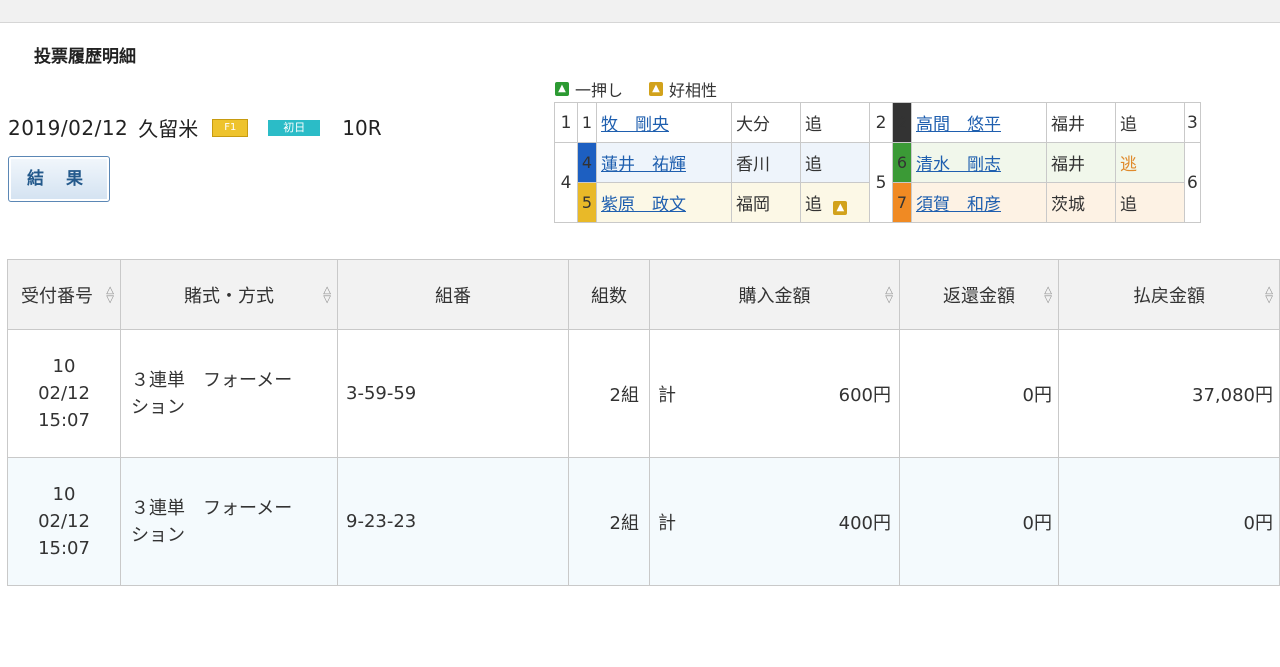 This screenshot has height=667, width=1280. What do you see at coordinates (168, 129) in the screenshot?
I see `race-venue: 久留米` at bounding box center [168, 129].